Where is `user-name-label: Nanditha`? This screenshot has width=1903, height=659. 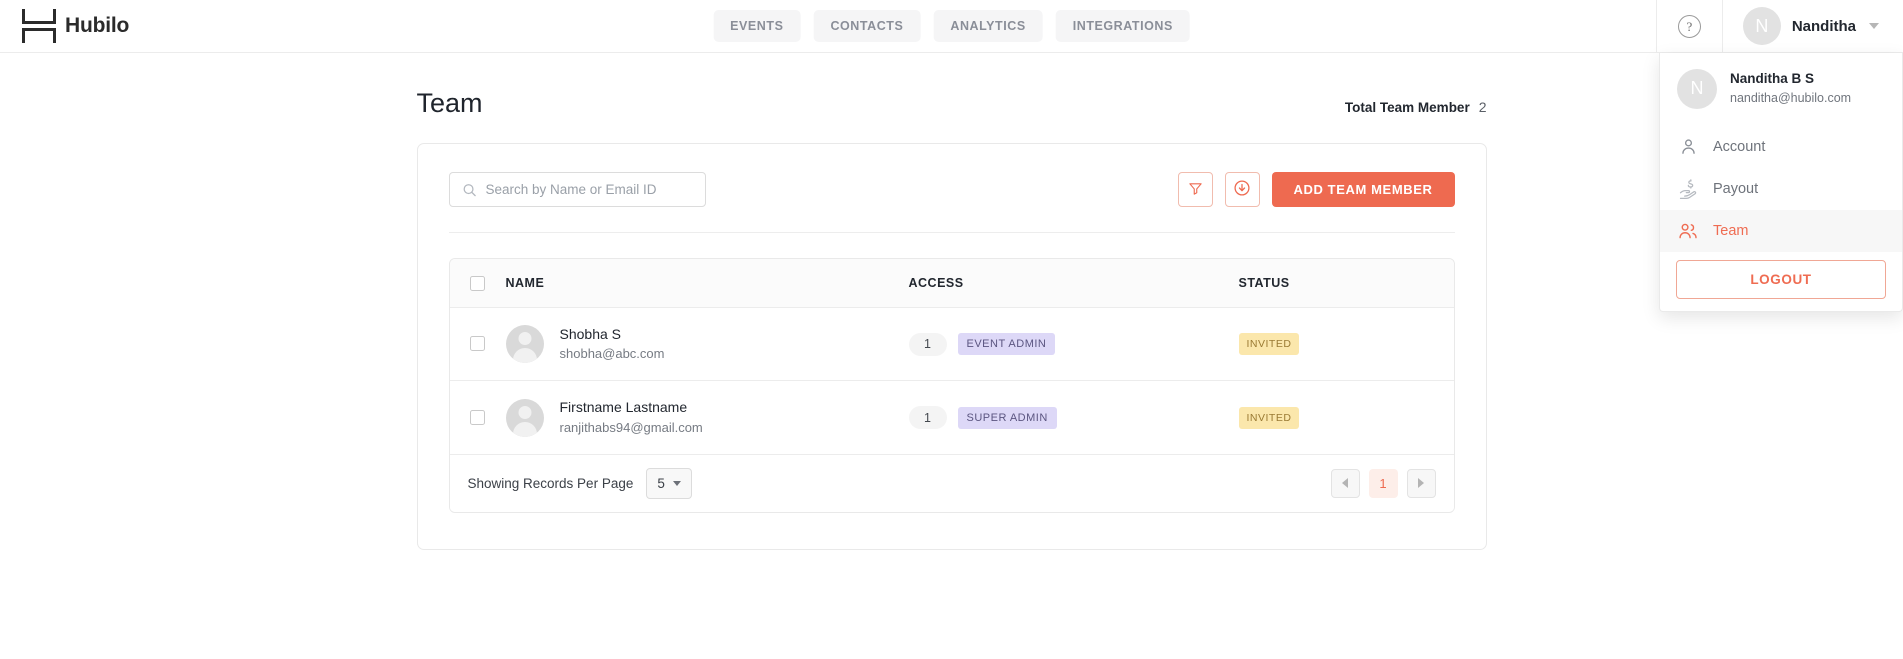 user-name-label: Nanditha is located at coordinates (1823, 26).